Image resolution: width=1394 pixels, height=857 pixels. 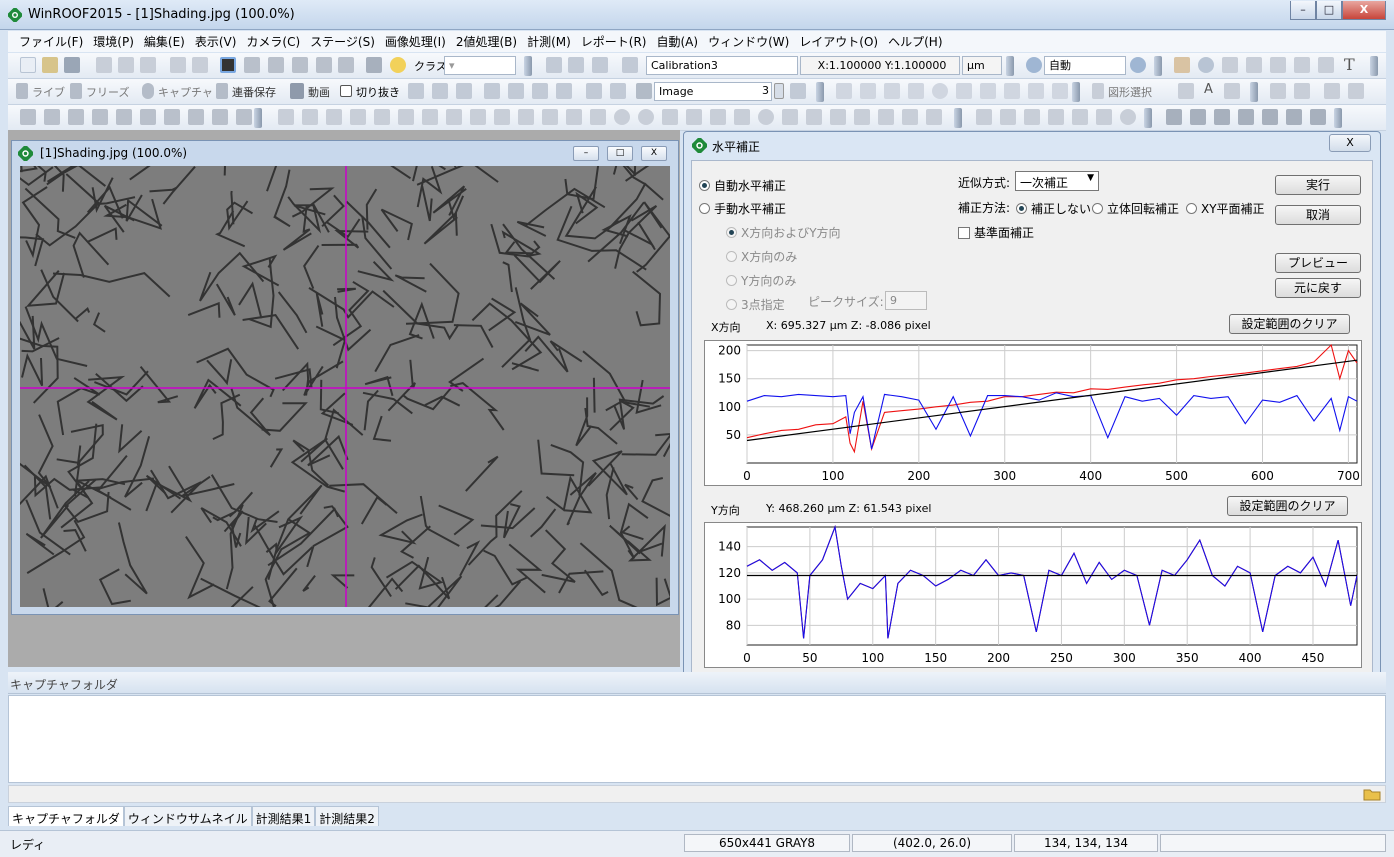 What do you see at coordinates (187, 816) in the screenshot?
I see `tab-1: ウィンドウサムネイル` at bounding box center [187, 816].